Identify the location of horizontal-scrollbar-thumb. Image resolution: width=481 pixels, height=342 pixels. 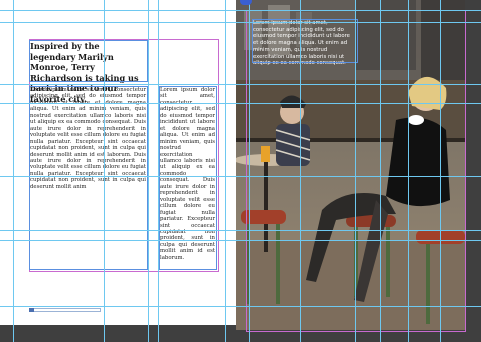
(31, 310).